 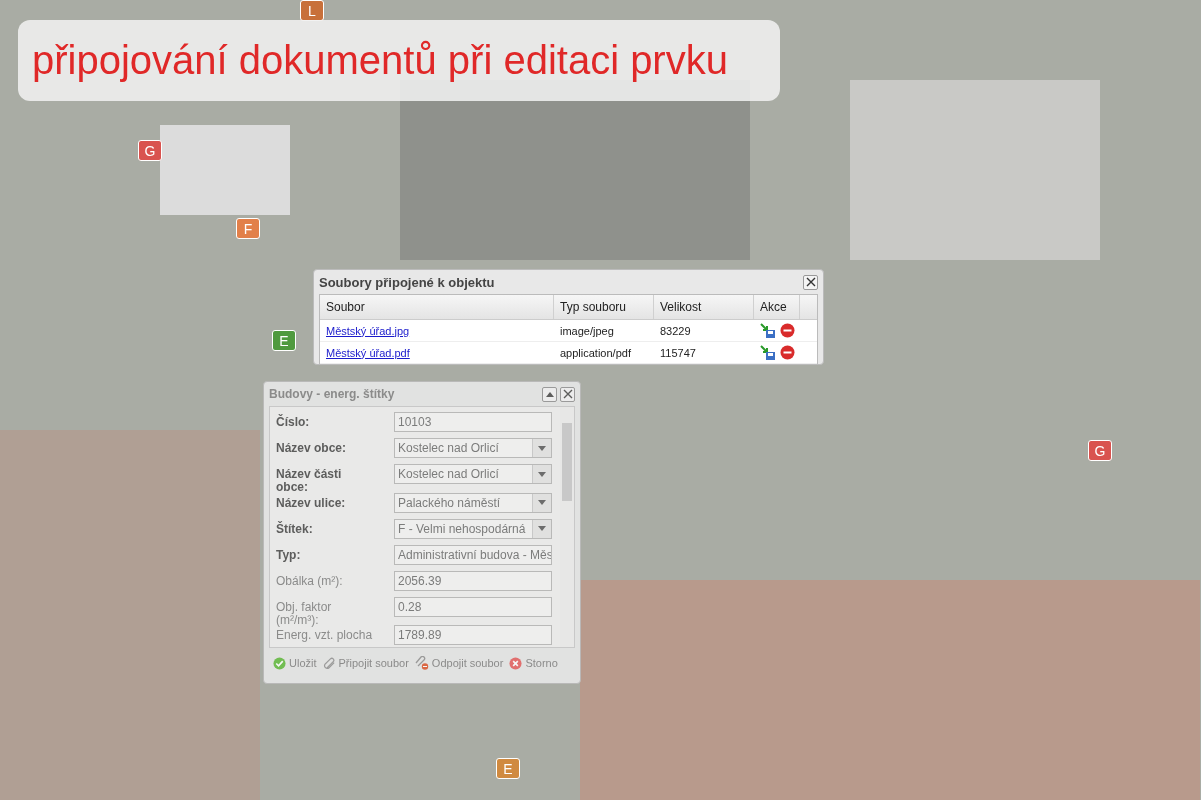 What do you see at coordinates (675, 330) in the screenshot?
I see `table-cell: 83229` at bounding box center [675, 330].